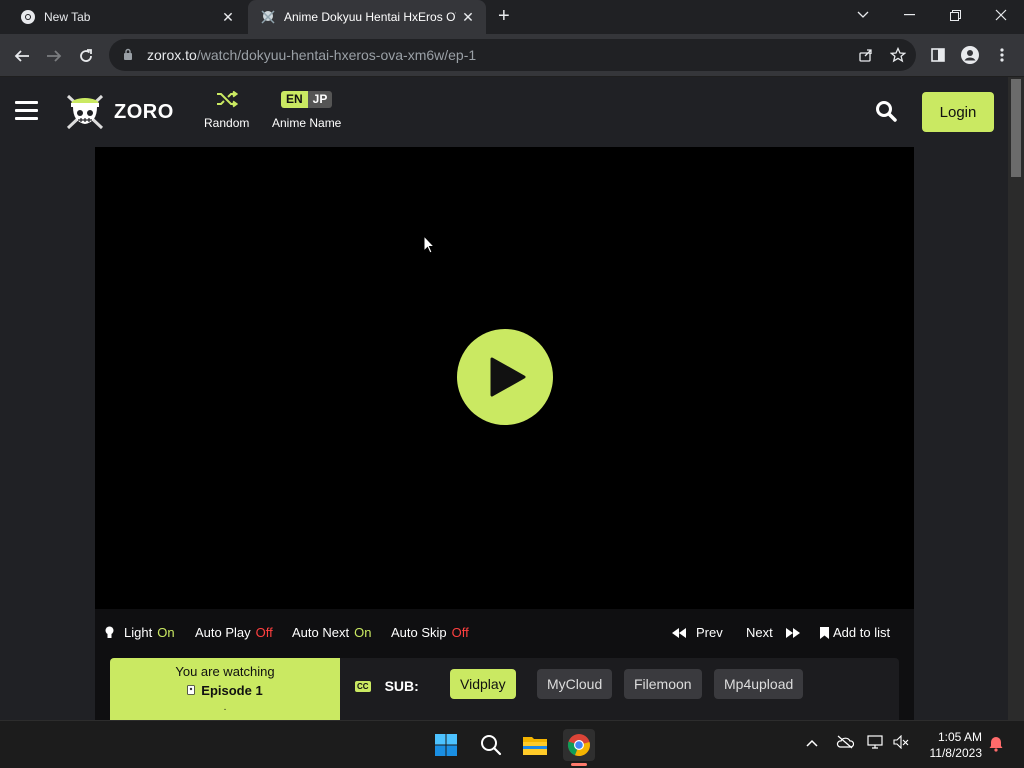 The image size is (1024, 768). I want to click on prev-label: Prev, so click(709, 632).